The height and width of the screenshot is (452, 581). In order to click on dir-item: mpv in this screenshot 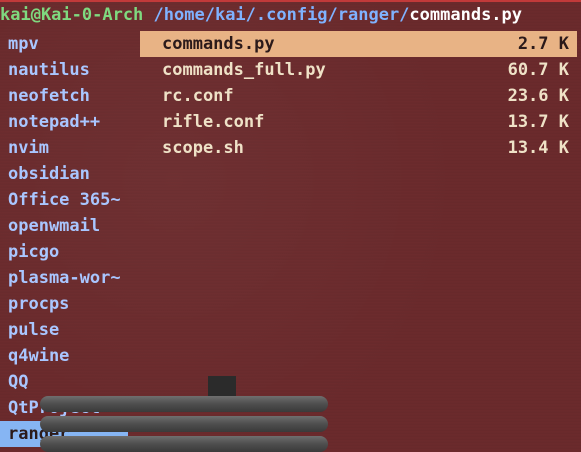, I will do `click(65, 44)`.